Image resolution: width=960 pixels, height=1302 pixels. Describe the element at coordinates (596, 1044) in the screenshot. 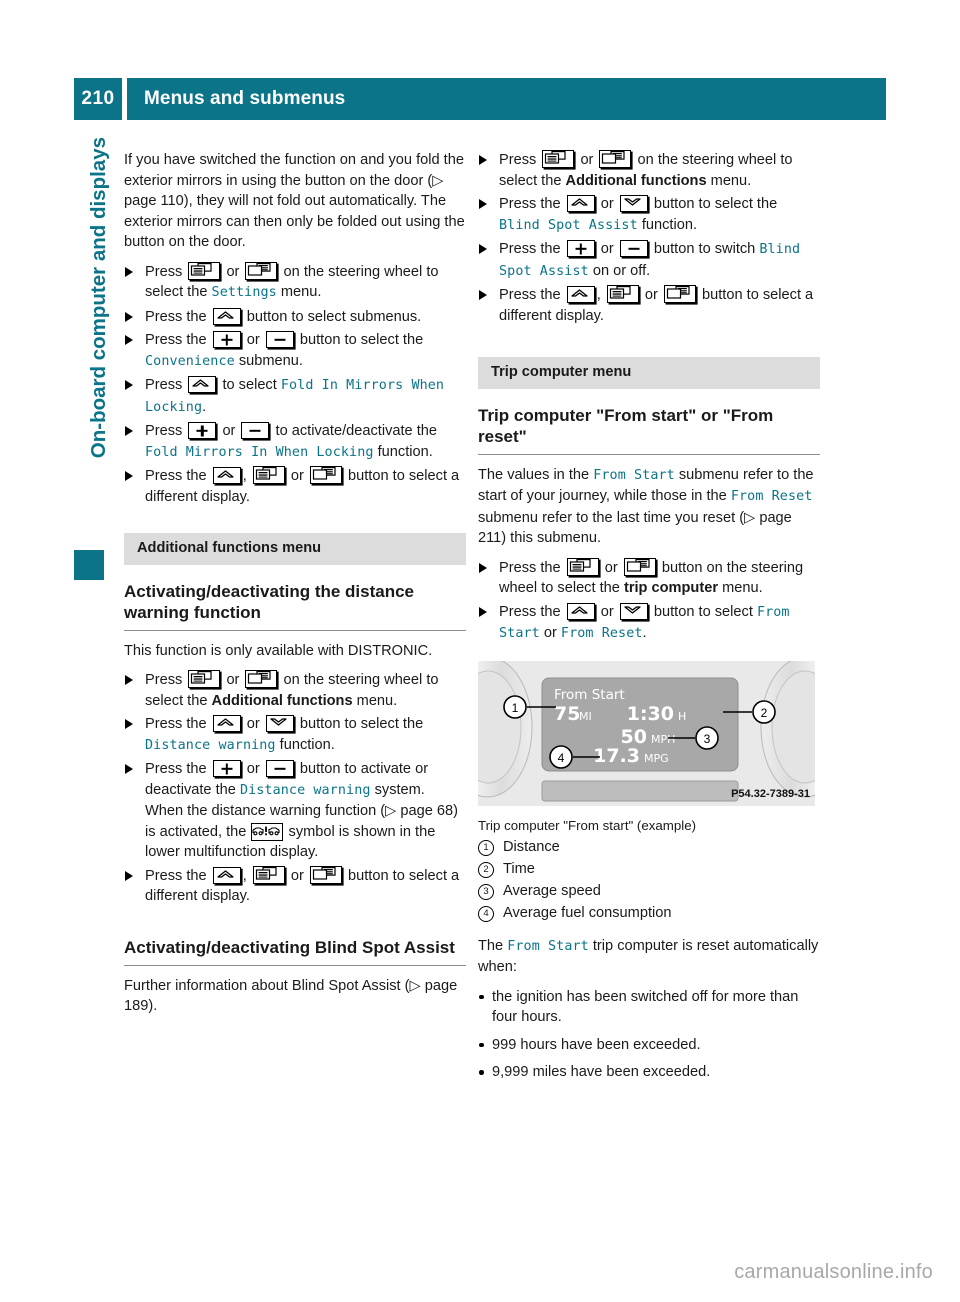

I see `list-item-label: 999 hours have been exceeded.` at that location.